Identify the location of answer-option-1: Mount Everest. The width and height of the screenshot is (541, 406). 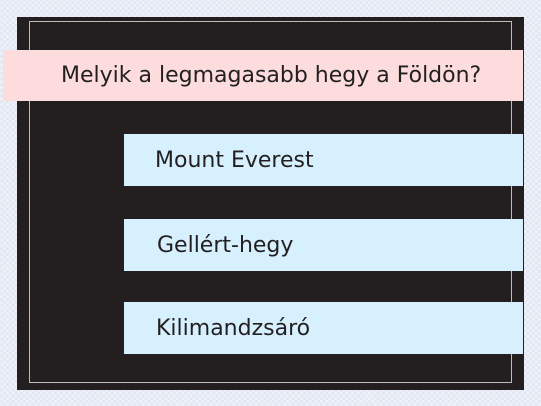
(323, 160).